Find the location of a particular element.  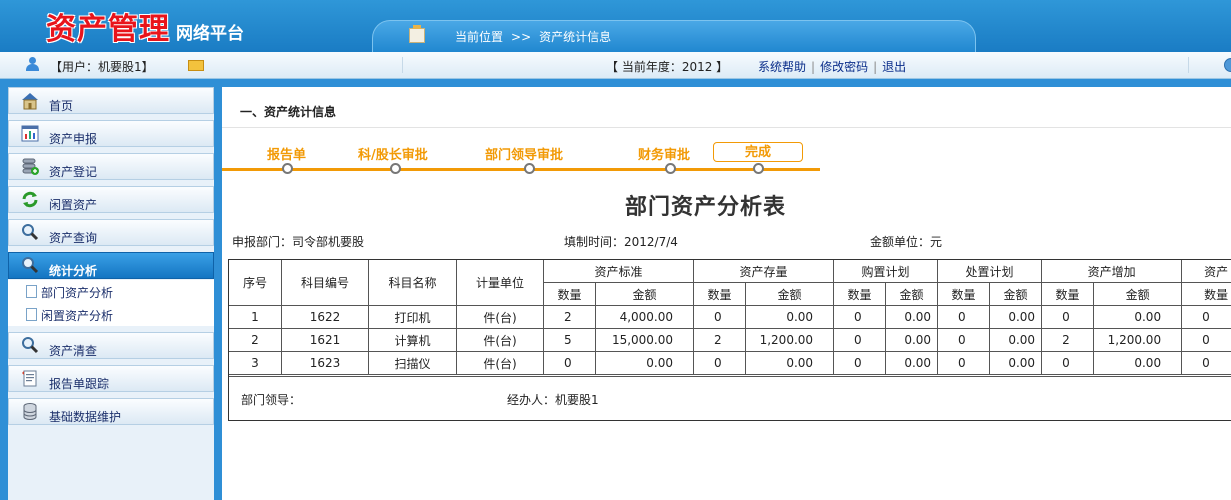

link-sep: | is located at coordinates (813, 67).